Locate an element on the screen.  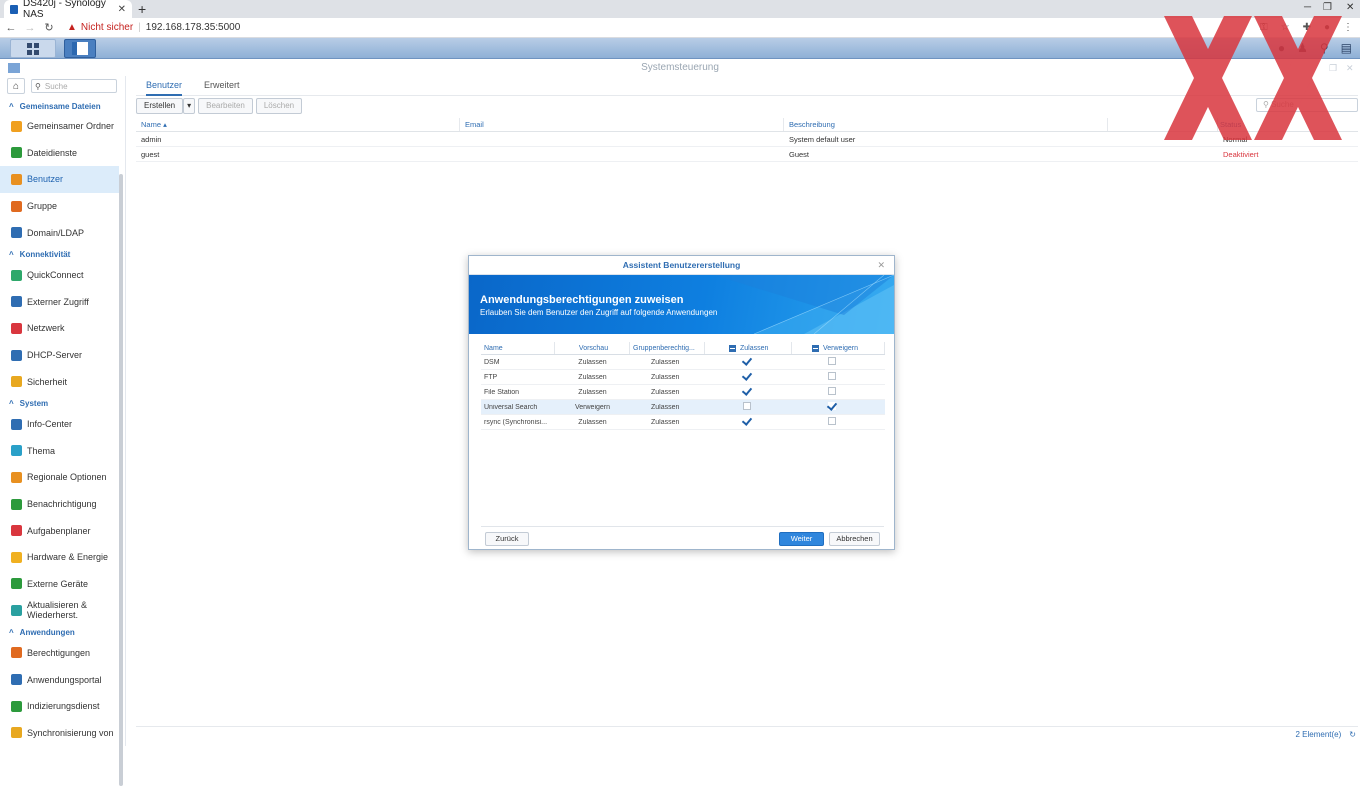
sidebar-scrollbar is located at coordinates (121, 480).